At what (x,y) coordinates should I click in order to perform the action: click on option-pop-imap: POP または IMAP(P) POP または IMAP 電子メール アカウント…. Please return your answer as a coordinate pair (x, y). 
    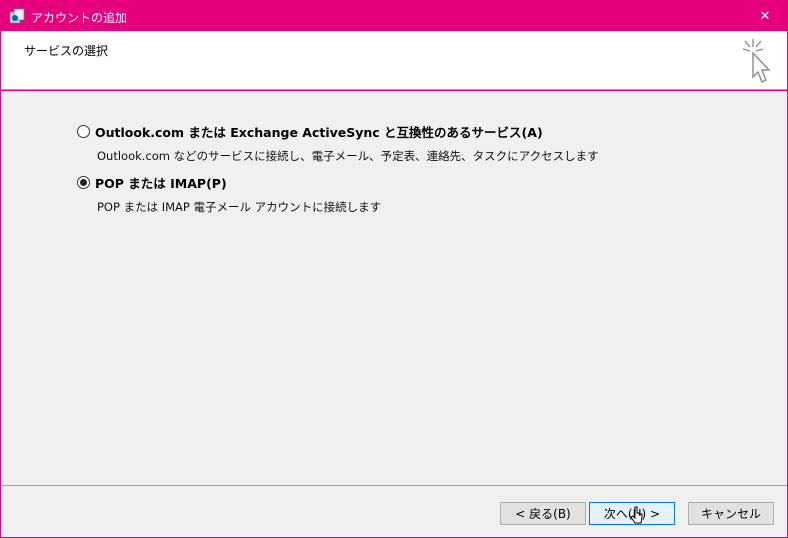
    Looking at the image, I should click on (229, 194).